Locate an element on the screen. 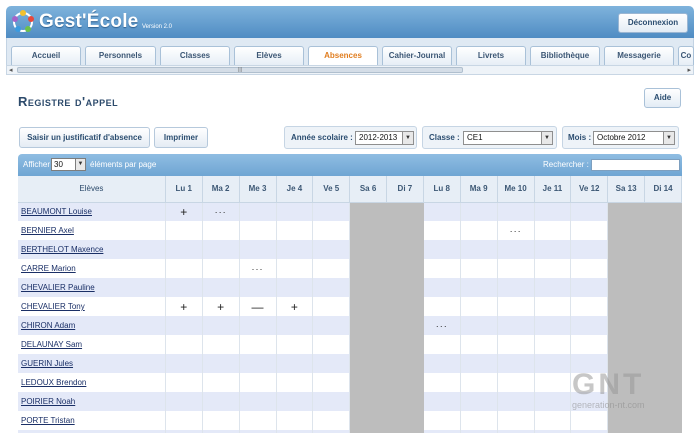 This screenshot has height=433, width=700. student-name-link: POIRIER Noah is located at coordinates (92, 401).